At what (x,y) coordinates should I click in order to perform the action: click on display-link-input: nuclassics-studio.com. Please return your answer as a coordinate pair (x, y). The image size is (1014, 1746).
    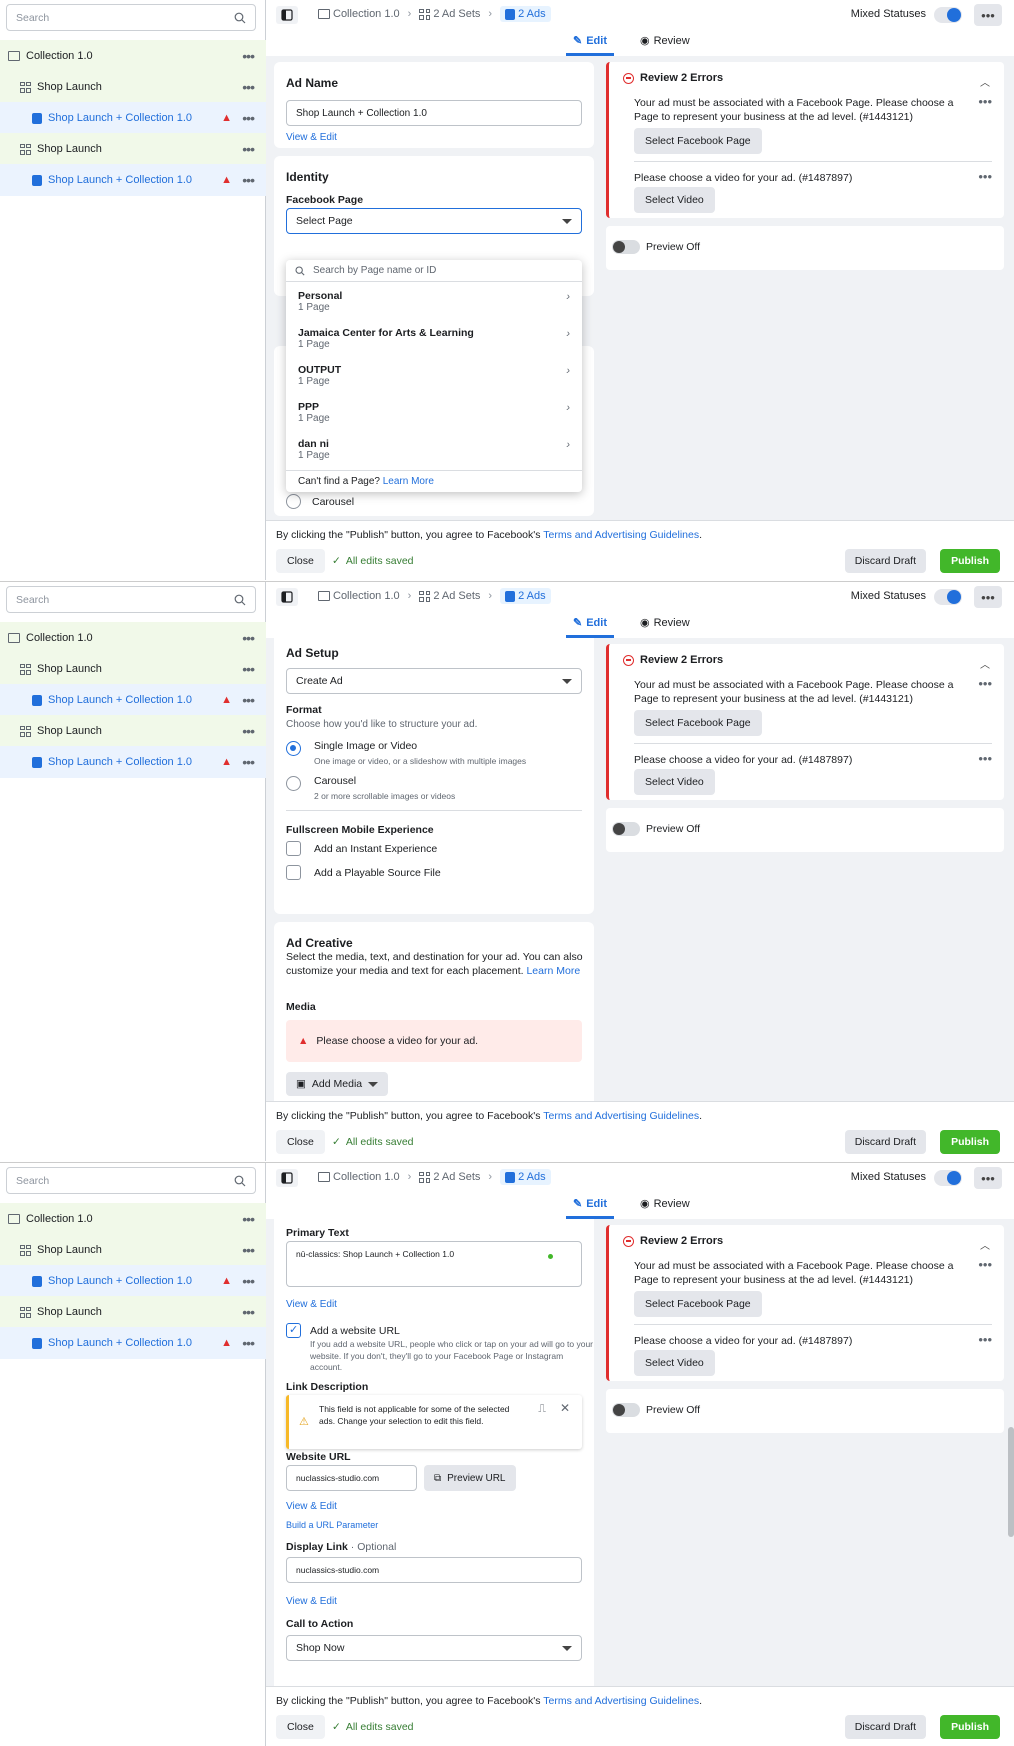
    Looking at the image, I should click on (434, 1570).